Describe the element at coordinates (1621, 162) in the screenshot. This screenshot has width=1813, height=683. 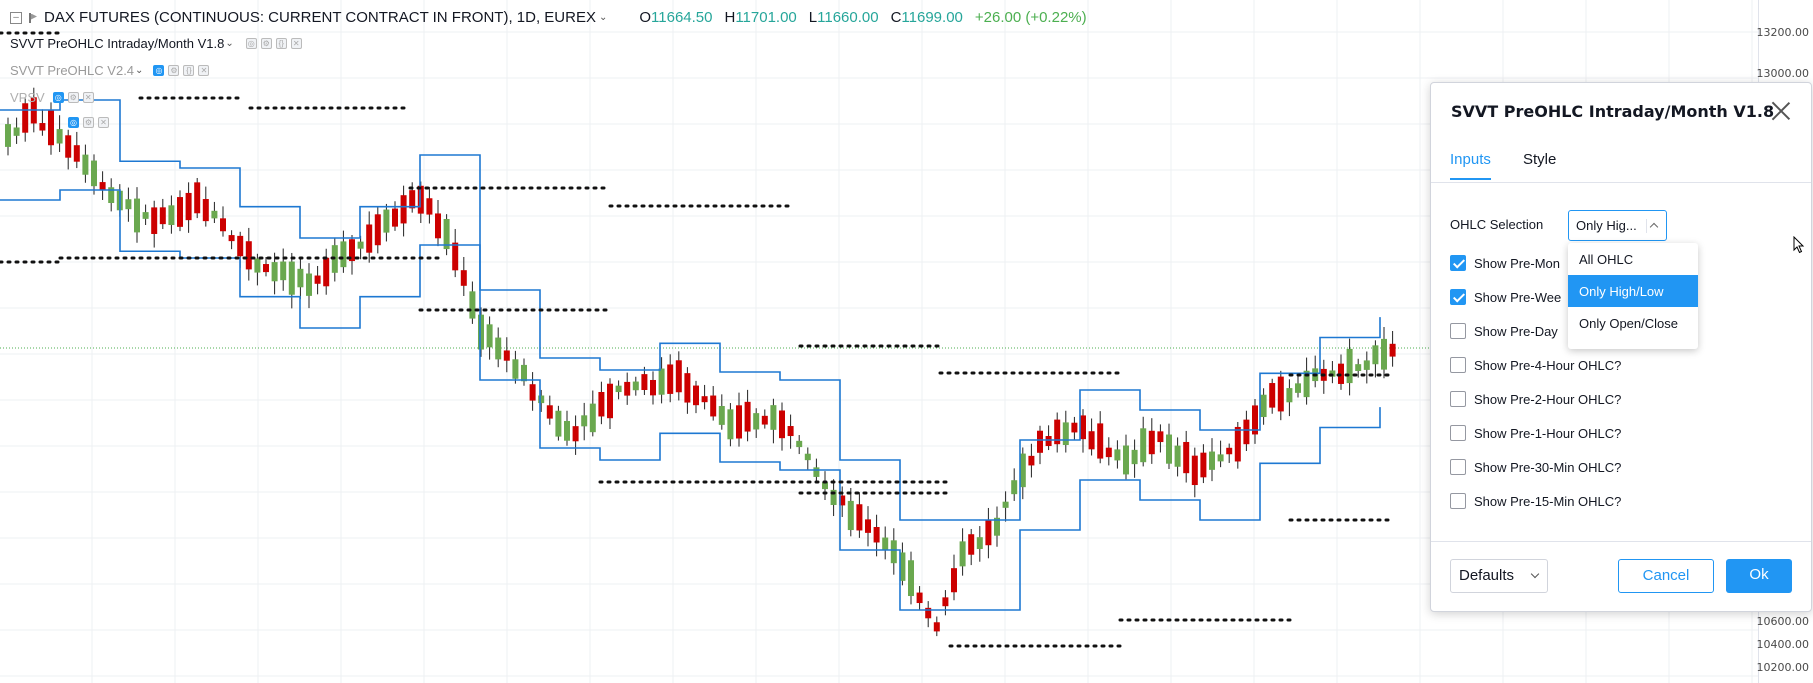
I see `dialog-tabs: Inputs Style` at that location.